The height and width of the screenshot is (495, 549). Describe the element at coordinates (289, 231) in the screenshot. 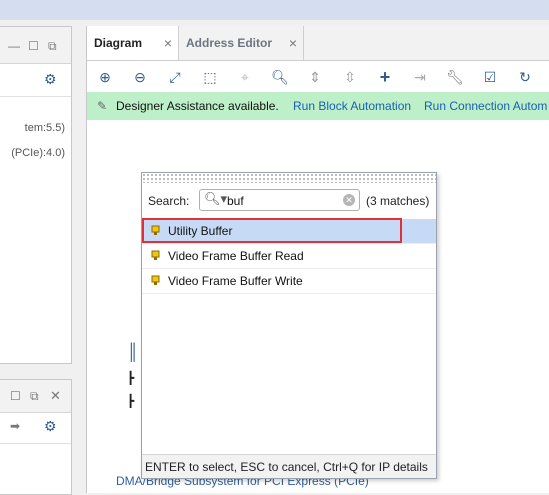

I see `result-utility-buffer: Utility Buffer` at that location.